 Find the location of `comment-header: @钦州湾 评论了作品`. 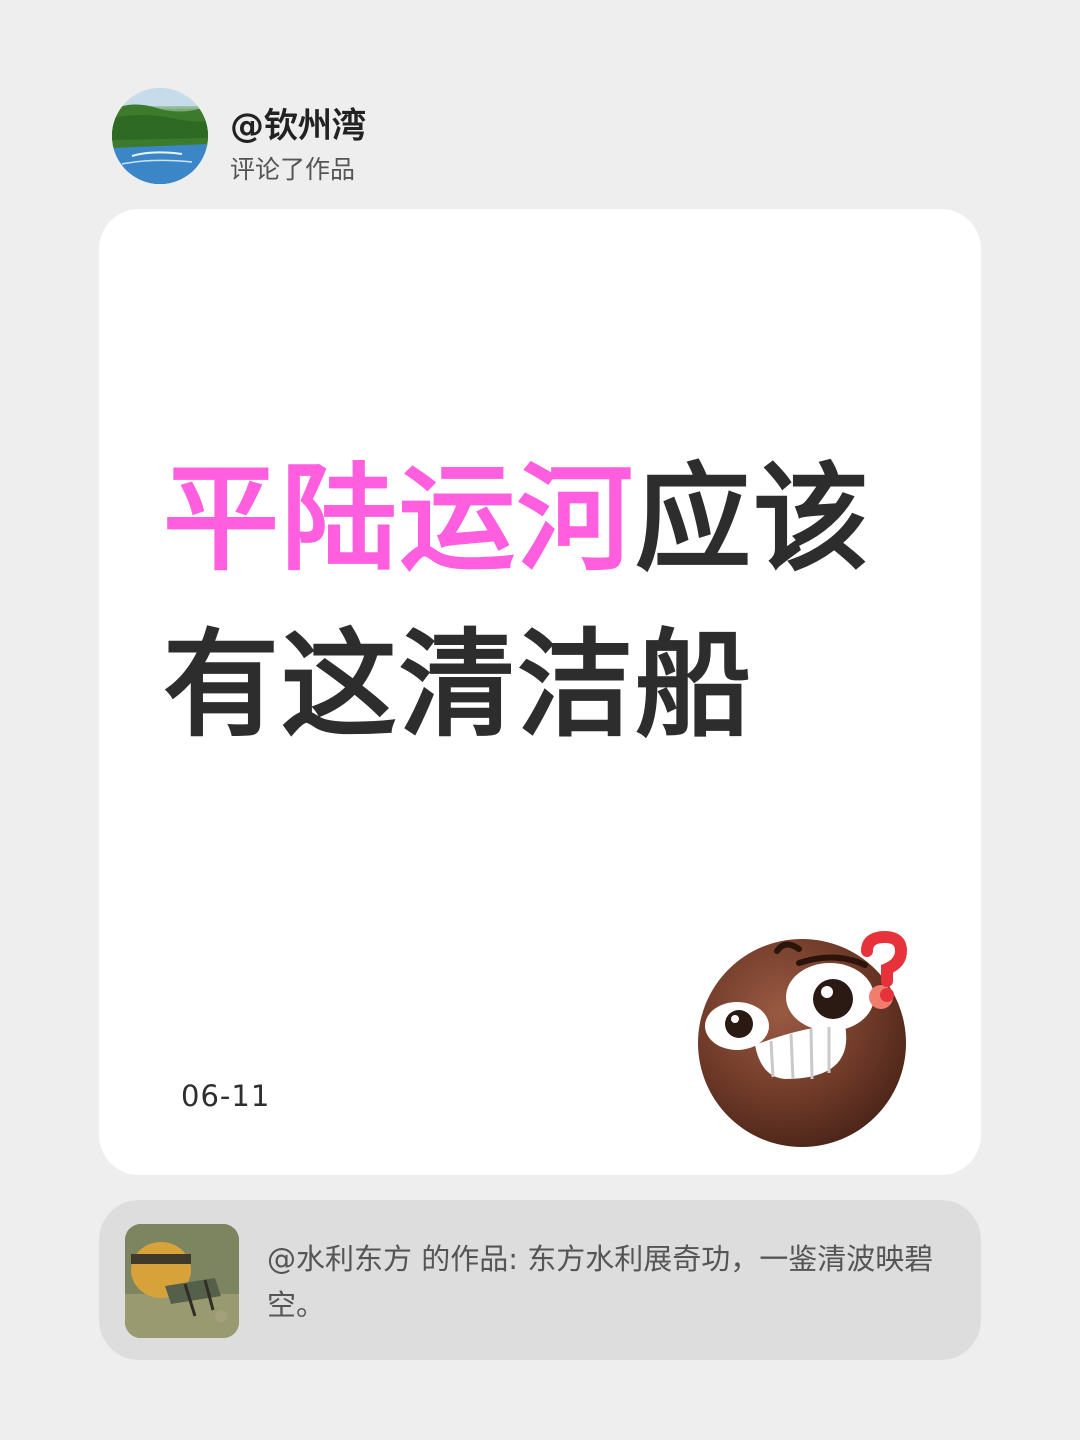

comment-header: @钦州湾 评论了作品 is located at coordinates (462, 138).